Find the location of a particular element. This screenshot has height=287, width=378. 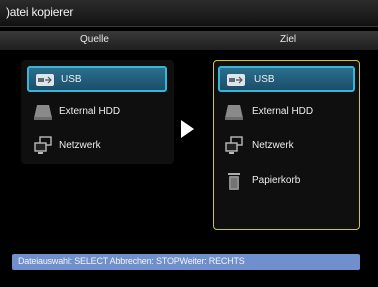

source-item-label: Netzwerk is located at coordinates (80, 145).